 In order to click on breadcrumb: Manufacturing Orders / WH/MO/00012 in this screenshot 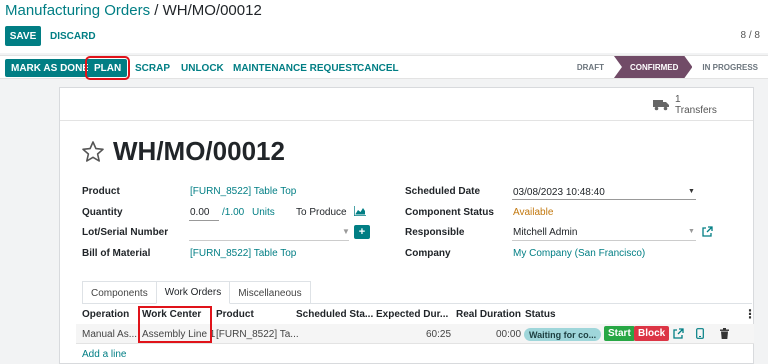, I will do `click(133, 10)`.